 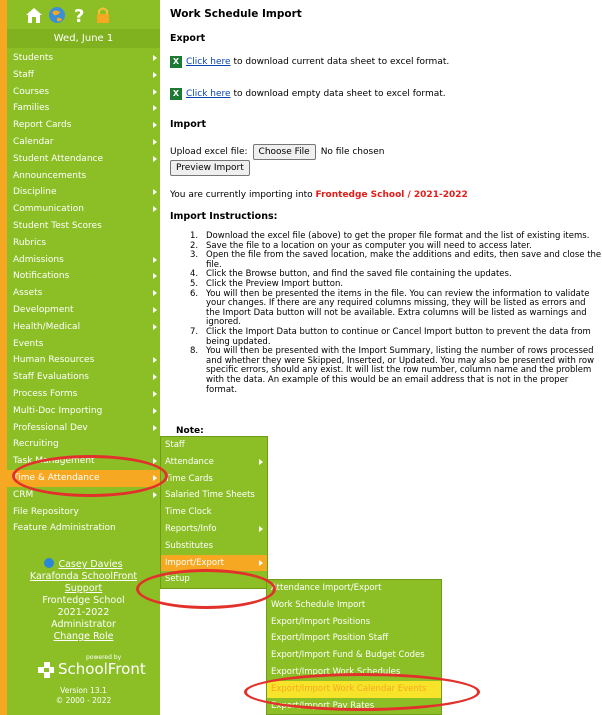 I want to click on no-file-text: No file chosen, so click(x=352, y=152).